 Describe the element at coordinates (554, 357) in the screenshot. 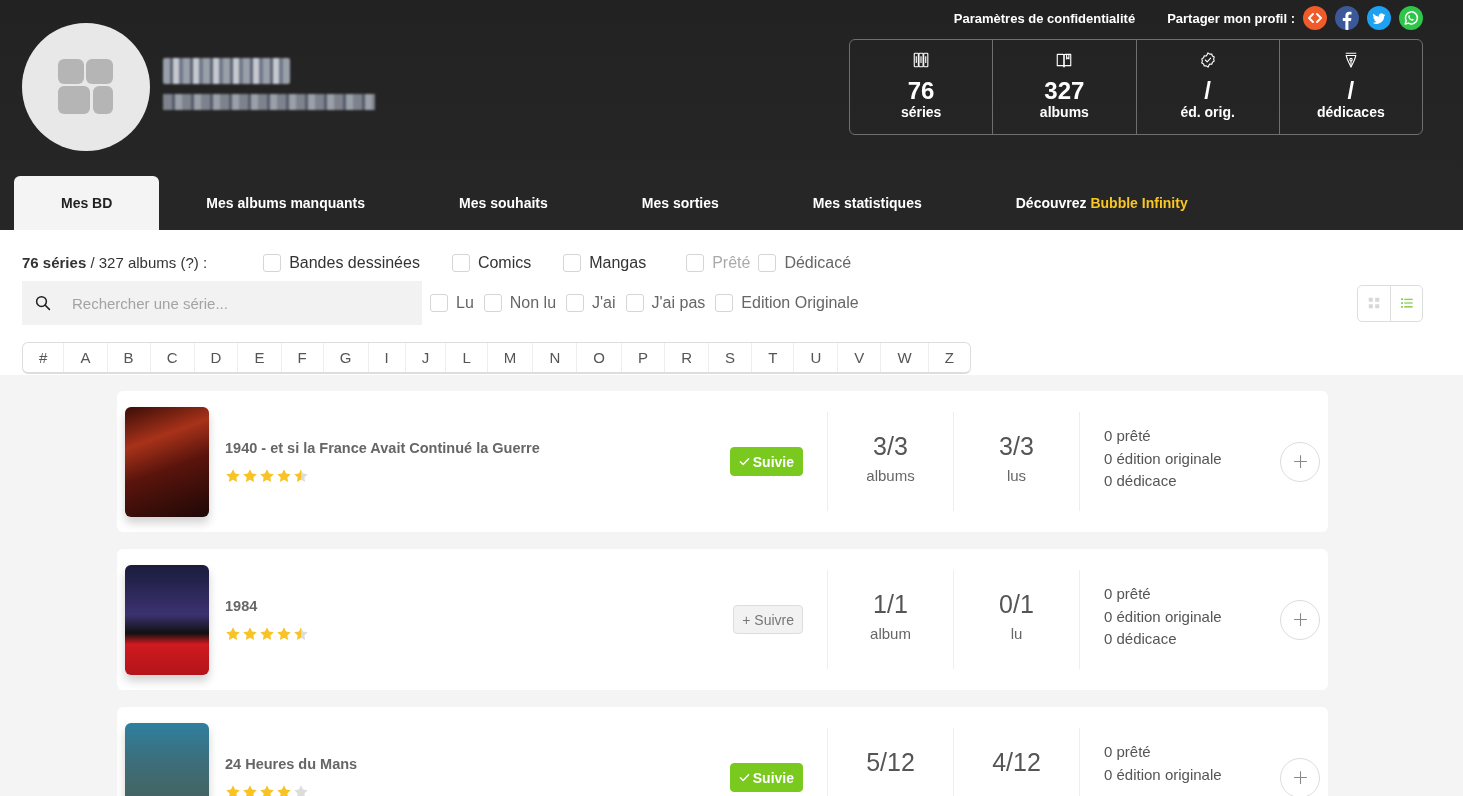

I see `letter-link: N` at that location.